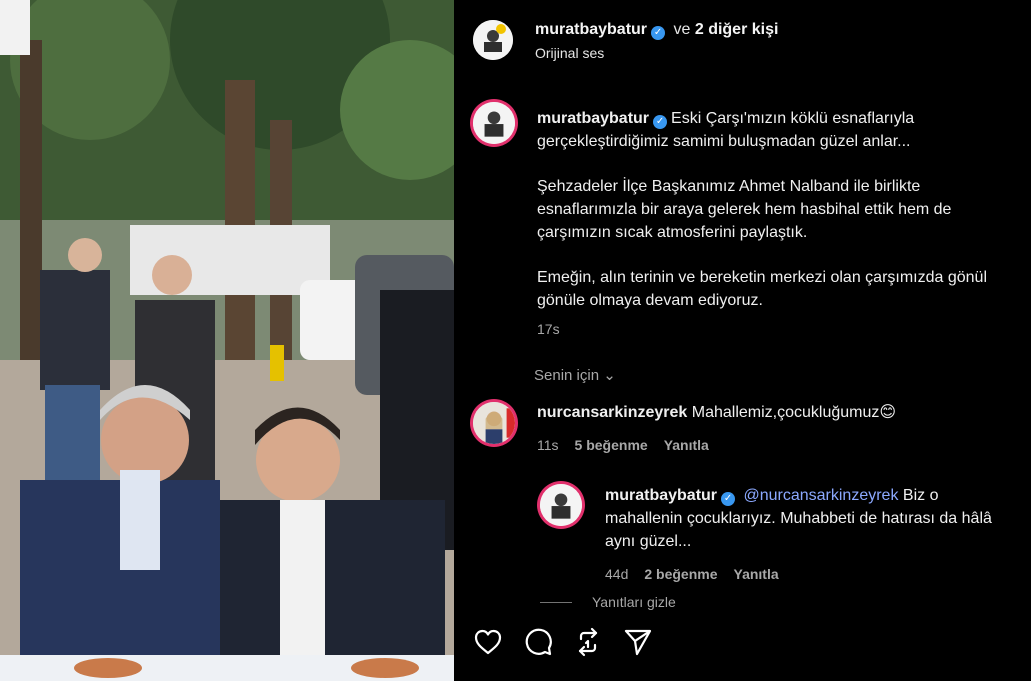 The height and width of the screenshot is (681, 1031). I want to click on reply-meta: 44d 2 beğenme Yanıtla, so click(807, 574).